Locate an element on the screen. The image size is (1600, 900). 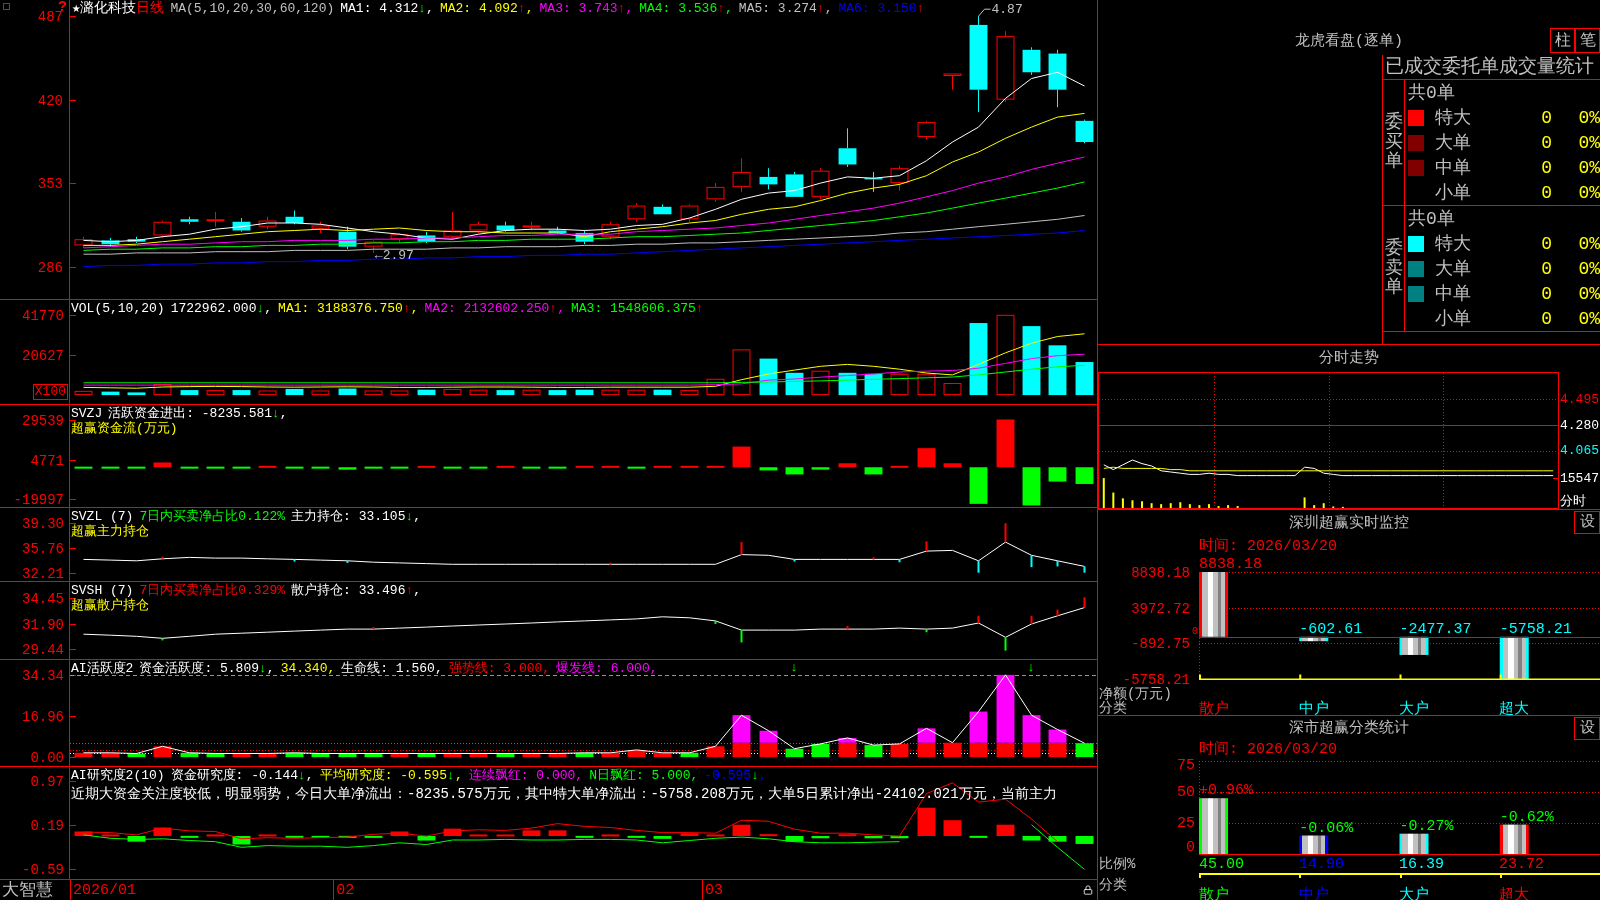
axis-label: 34.34 is located at coordinates (43, 675).